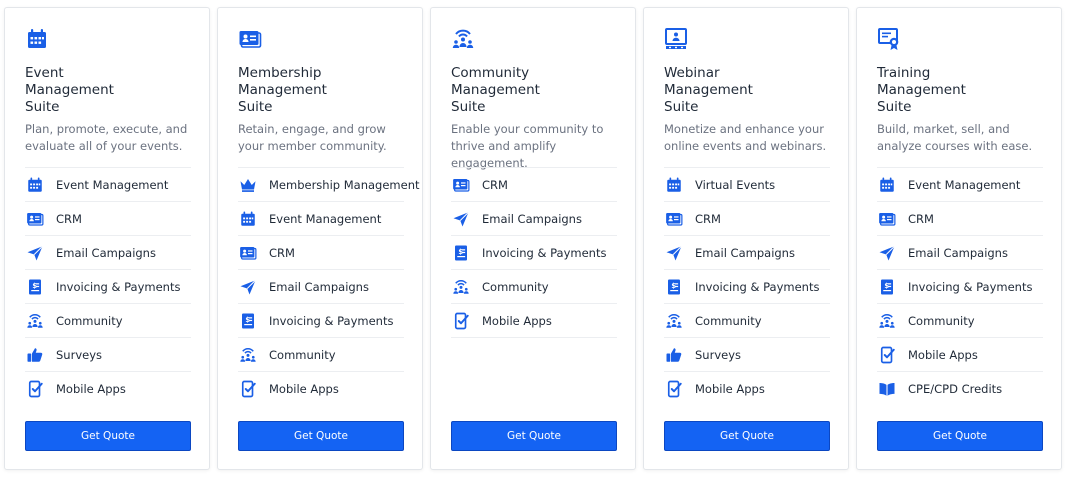 The width and height of the screenshot is (1070, 478). Describe the element at coordinates (889, 39) in the screenshot. I see `certificate-icon` at that location.